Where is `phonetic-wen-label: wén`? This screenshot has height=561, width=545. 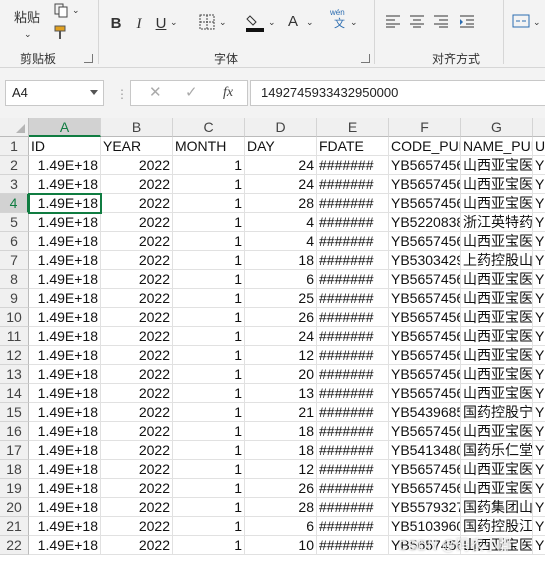 phonetic-wen-label: wén is located at coordinates (337, 13).